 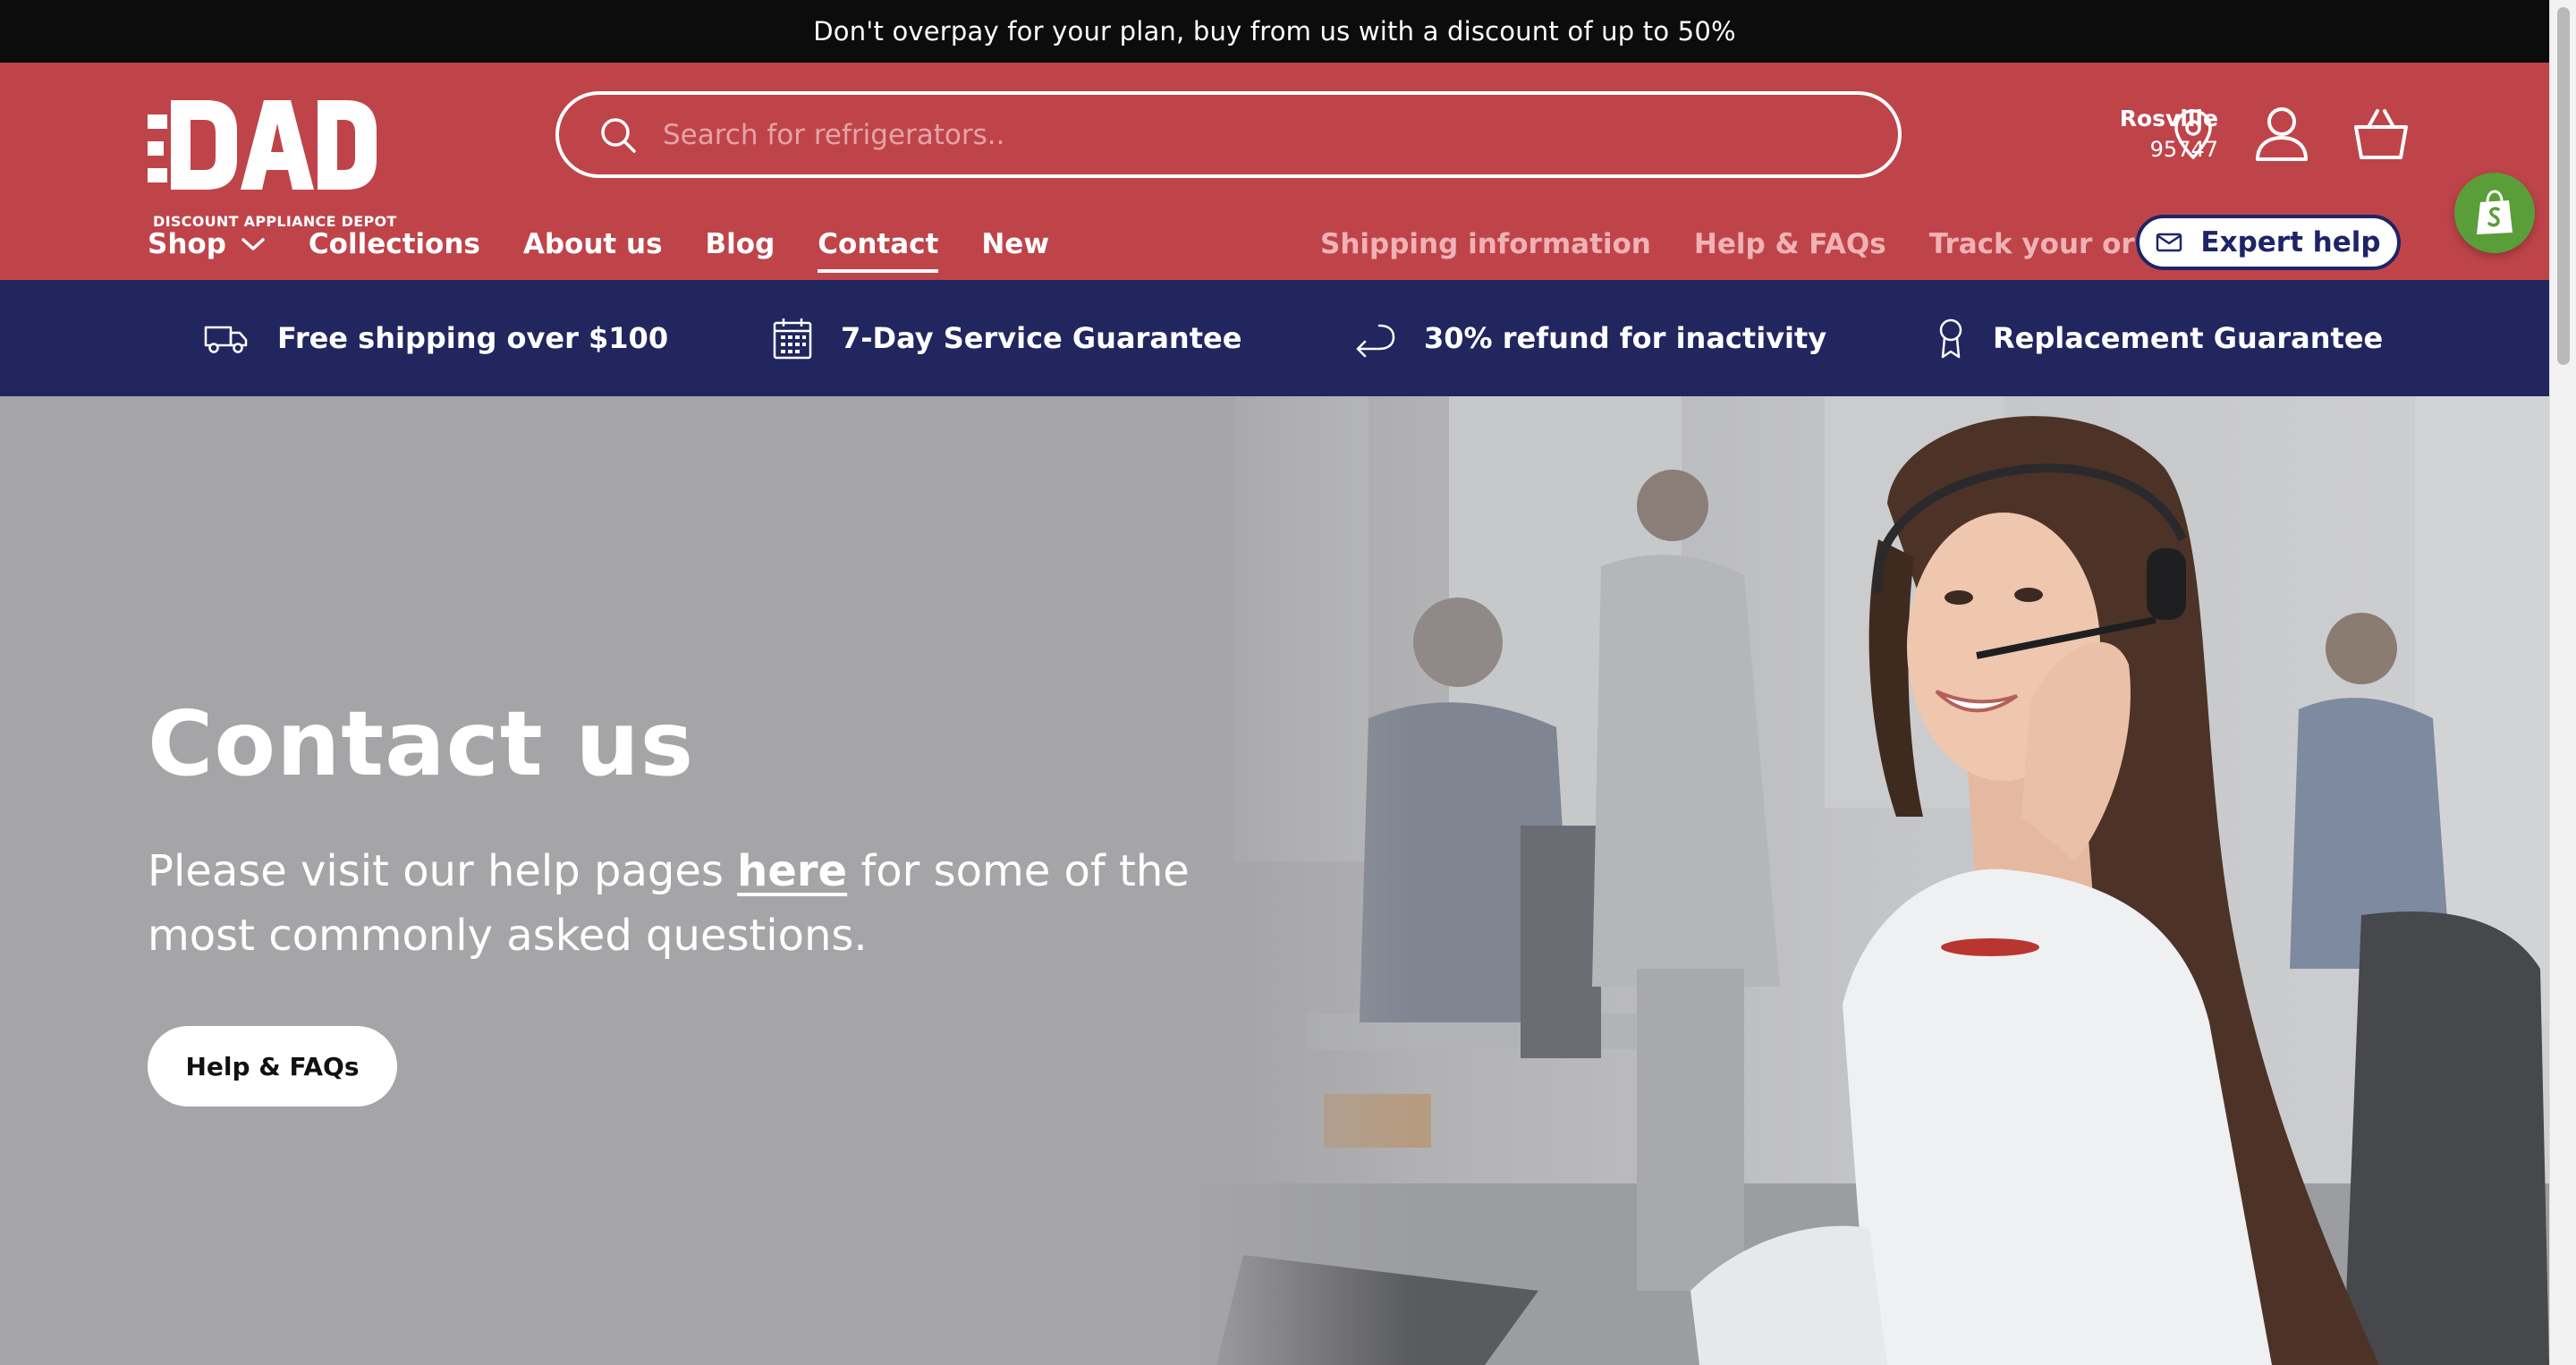 What do you see at coordinates (2562, 682) in the screenshot?
I see `scrollbar` at bounding box center [2562, 682].